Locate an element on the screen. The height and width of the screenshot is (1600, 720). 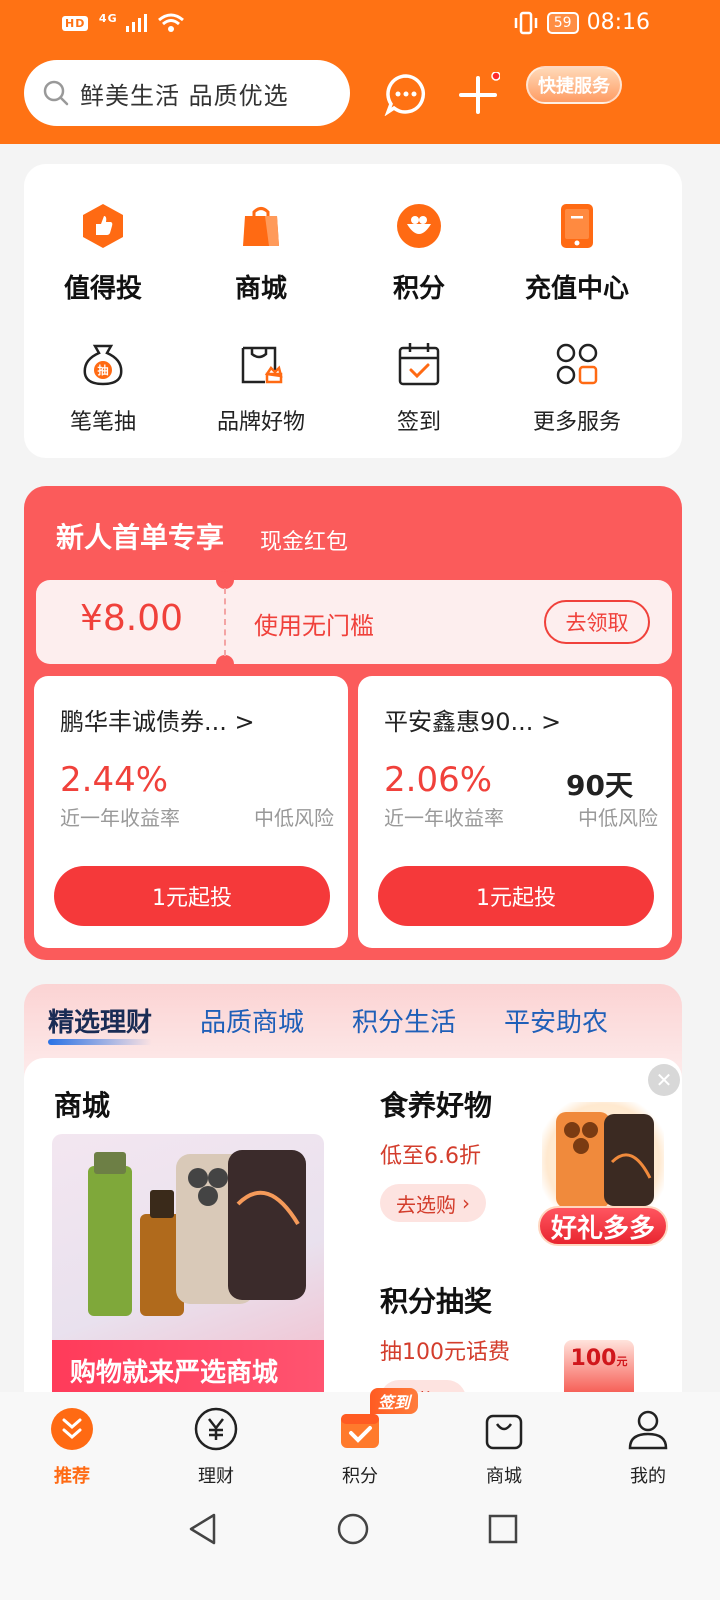
more-grid-icon is located at coordinates (577, 364).